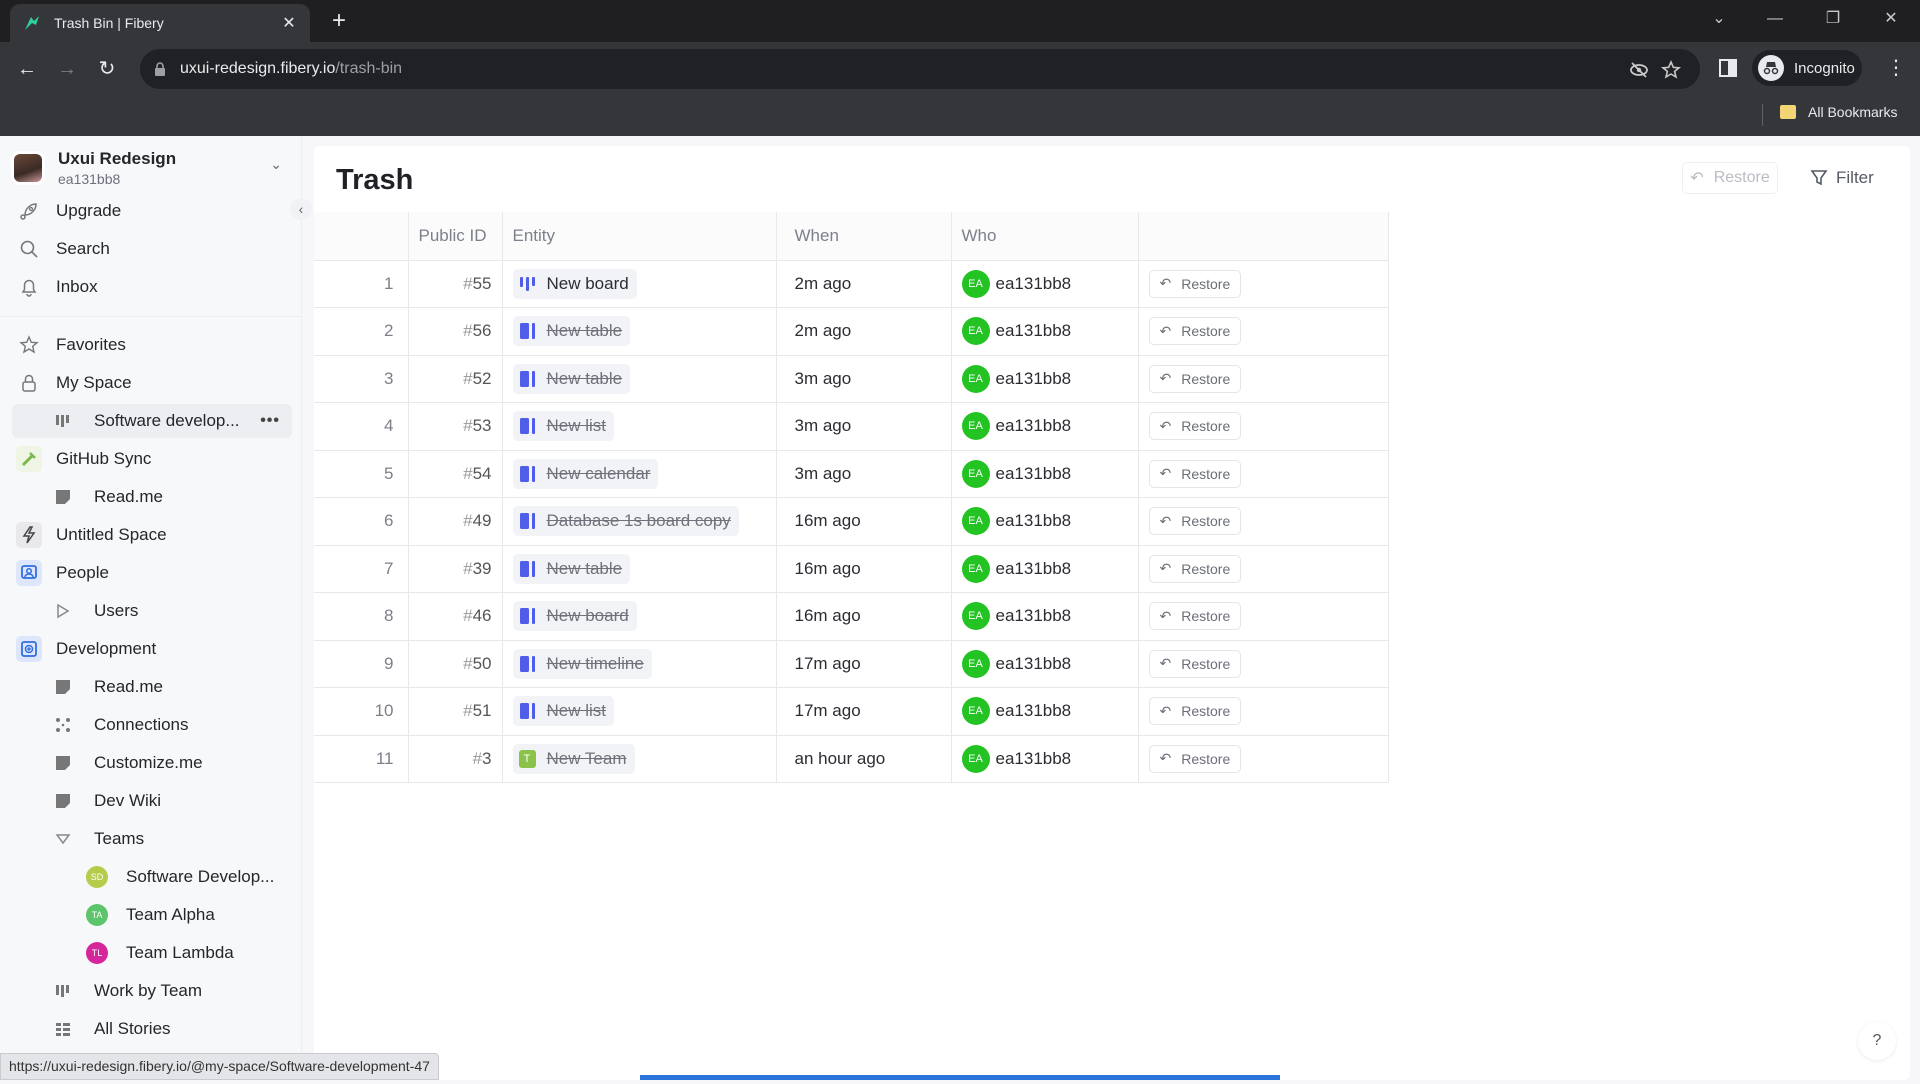  I want to click on close-tab-icon: ✕, so click(289, 23).